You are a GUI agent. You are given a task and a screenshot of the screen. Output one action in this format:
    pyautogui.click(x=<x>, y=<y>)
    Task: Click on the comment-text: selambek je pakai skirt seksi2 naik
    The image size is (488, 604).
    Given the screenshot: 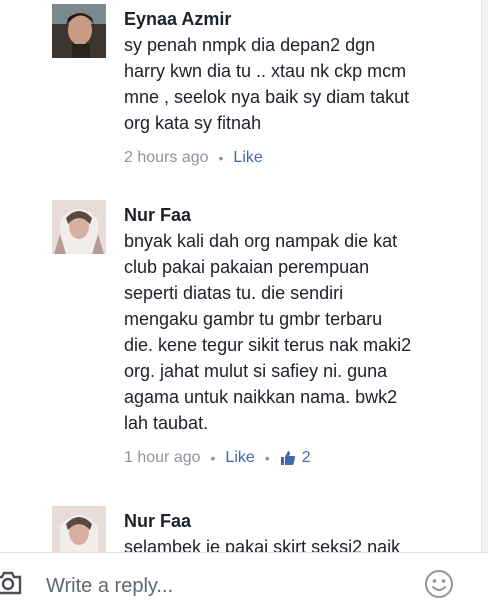 What is the action you would take?
    pyautogui.click(x=262, y=544)
    